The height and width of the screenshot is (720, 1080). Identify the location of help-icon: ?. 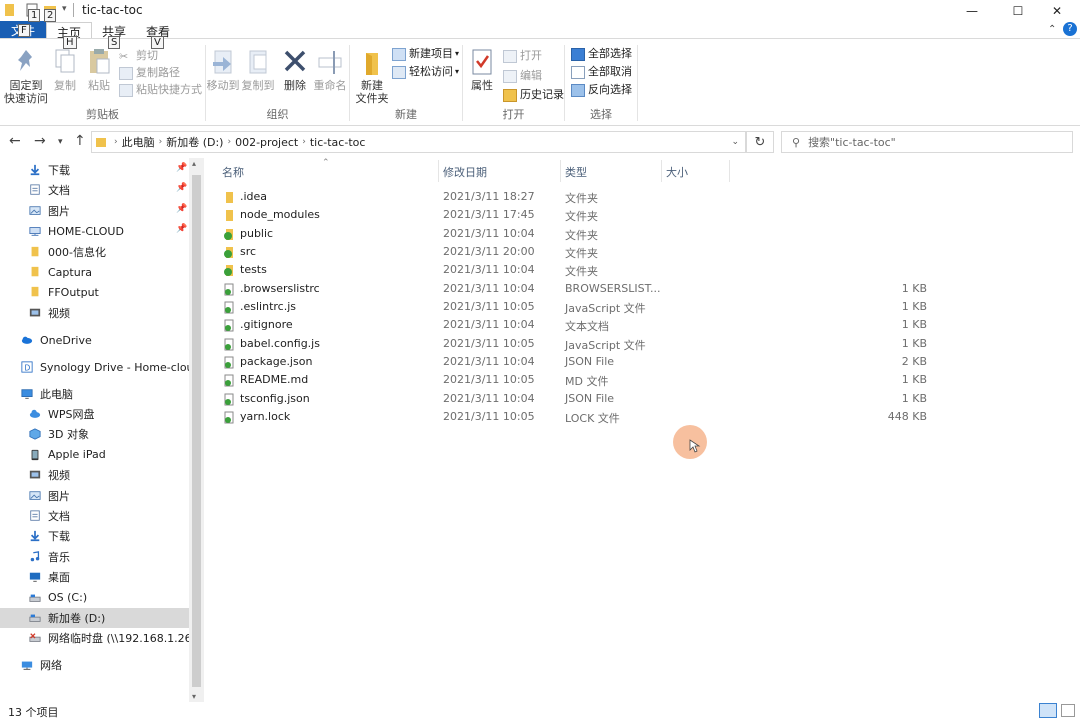
(1070, 29).